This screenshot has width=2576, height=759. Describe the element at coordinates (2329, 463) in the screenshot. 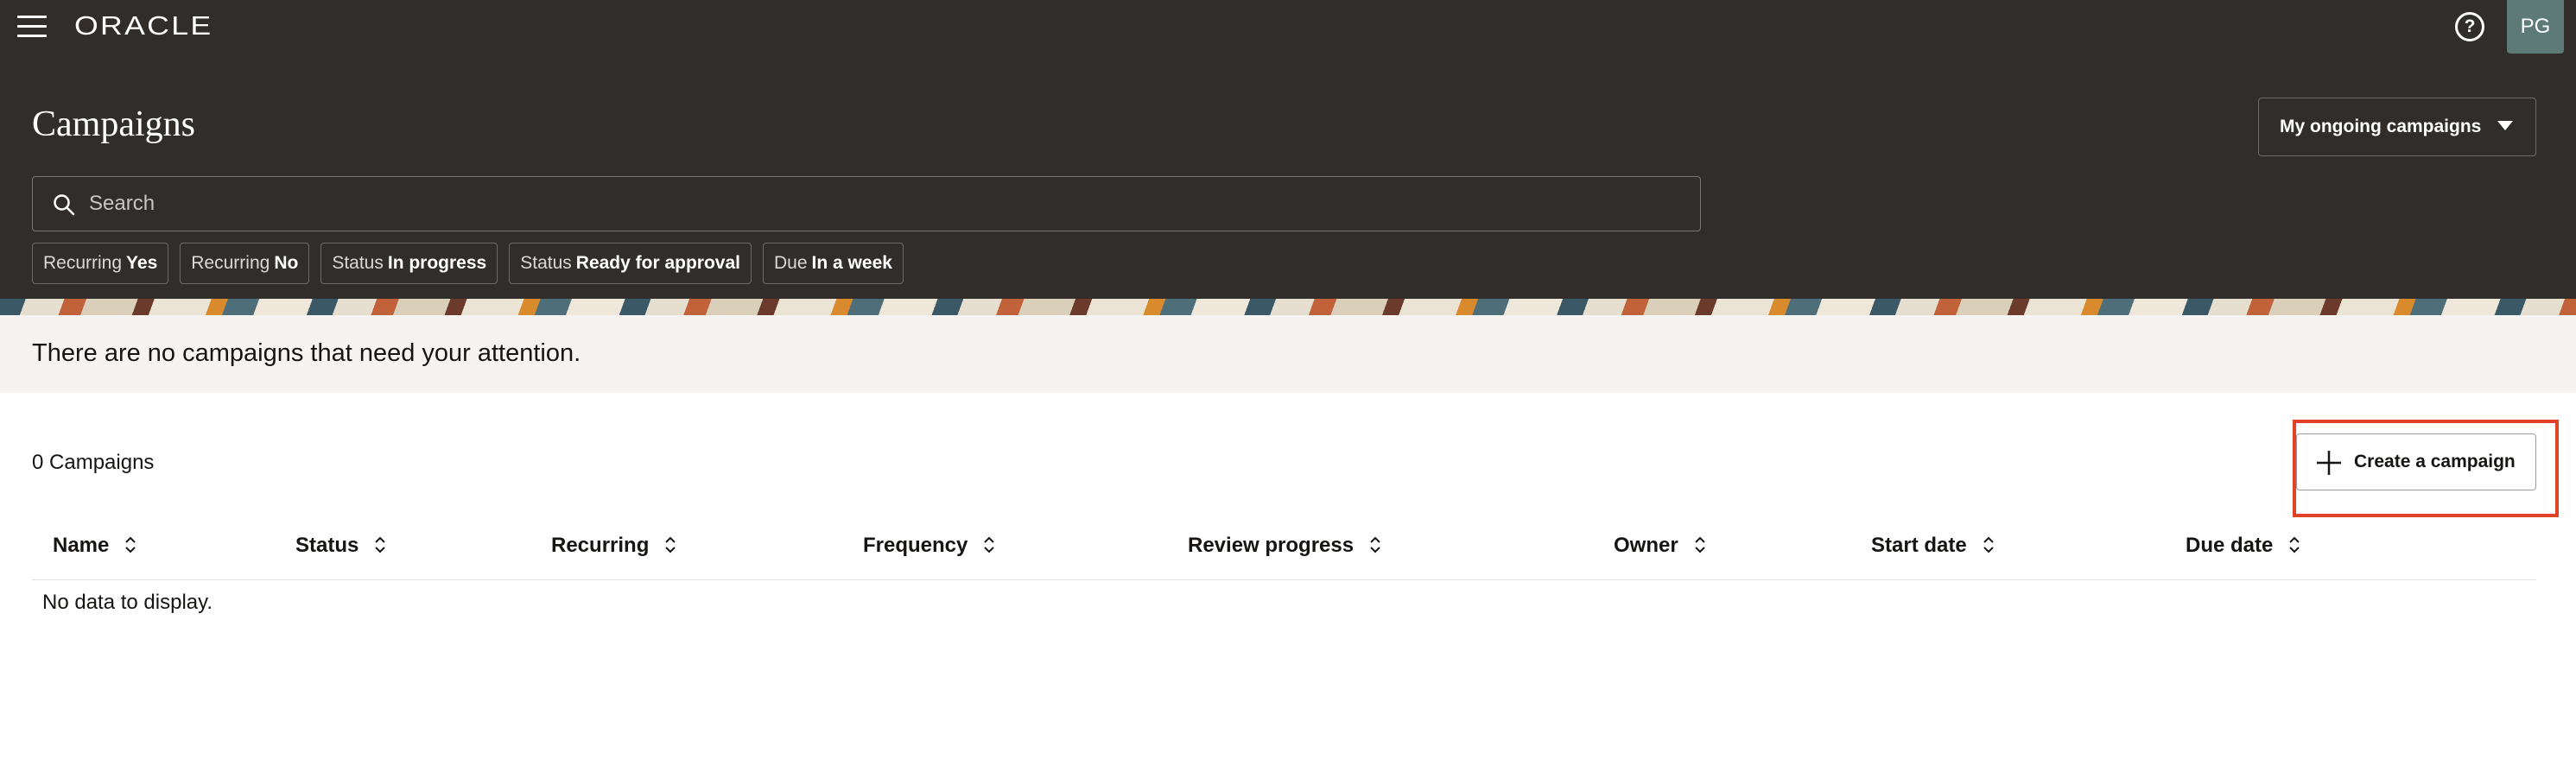

I see `plus-icon` at that location.